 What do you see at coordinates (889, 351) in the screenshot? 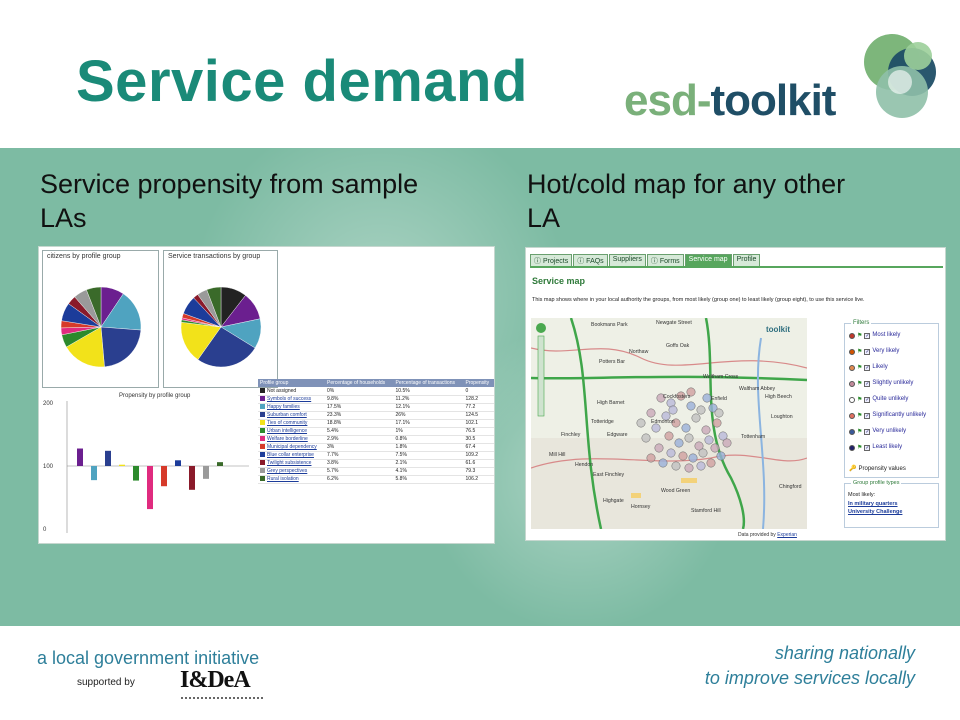
I see `filter-very-likely: ⚑ ✓ Very likely` at bounding box center [889, 351].